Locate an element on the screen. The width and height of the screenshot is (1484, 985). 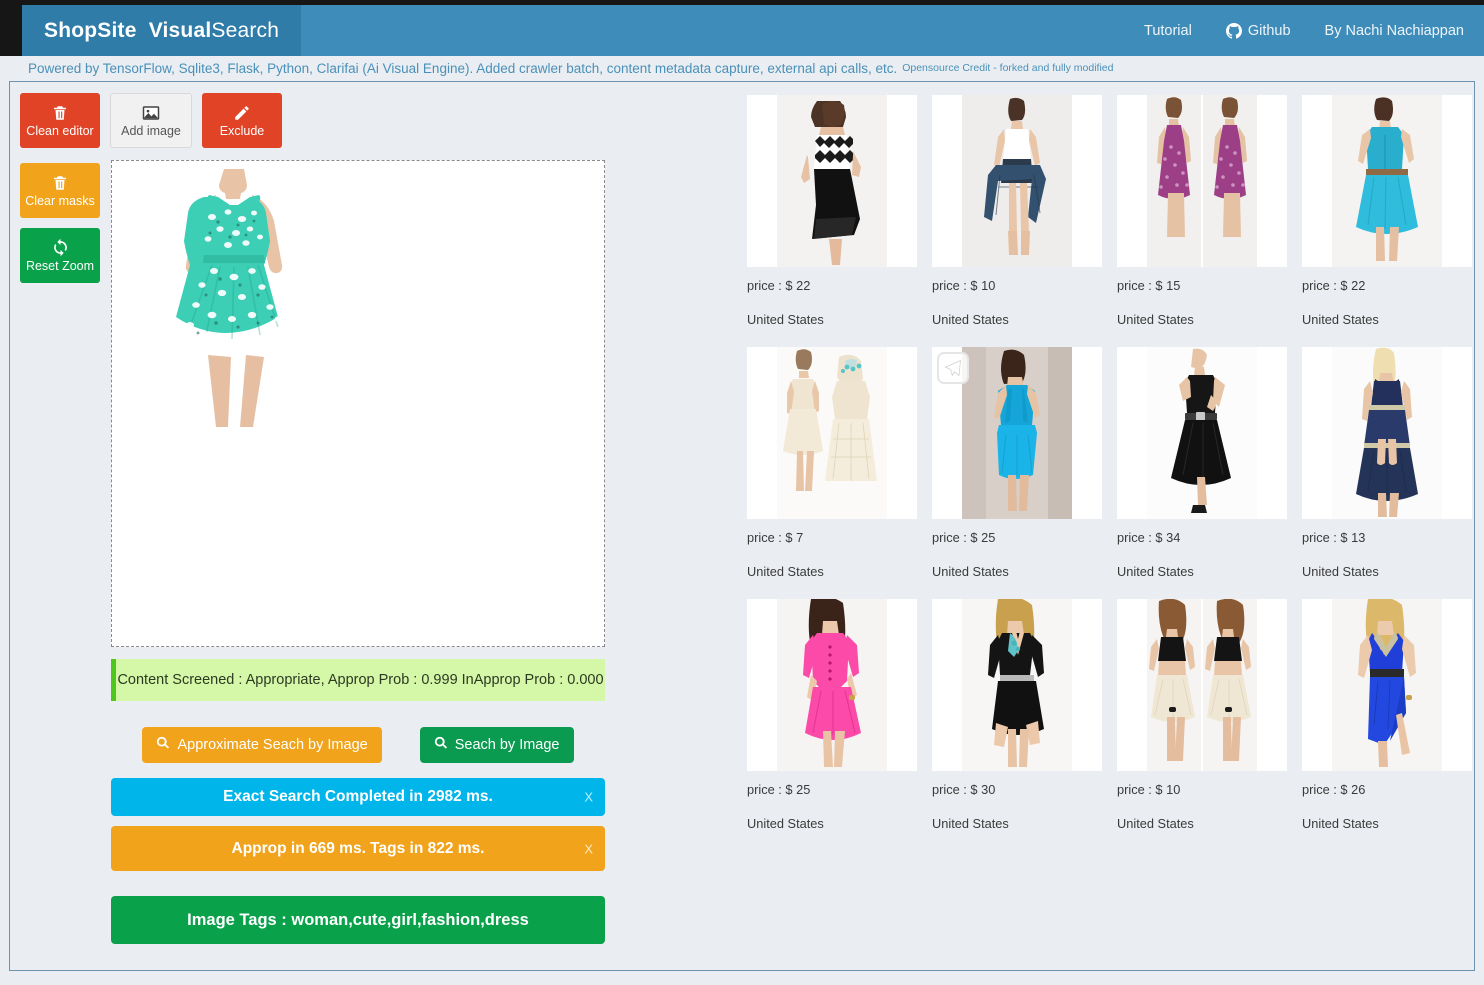
approximate-search-button: Approximate Seach by Image is located at coordinates (262, 745).